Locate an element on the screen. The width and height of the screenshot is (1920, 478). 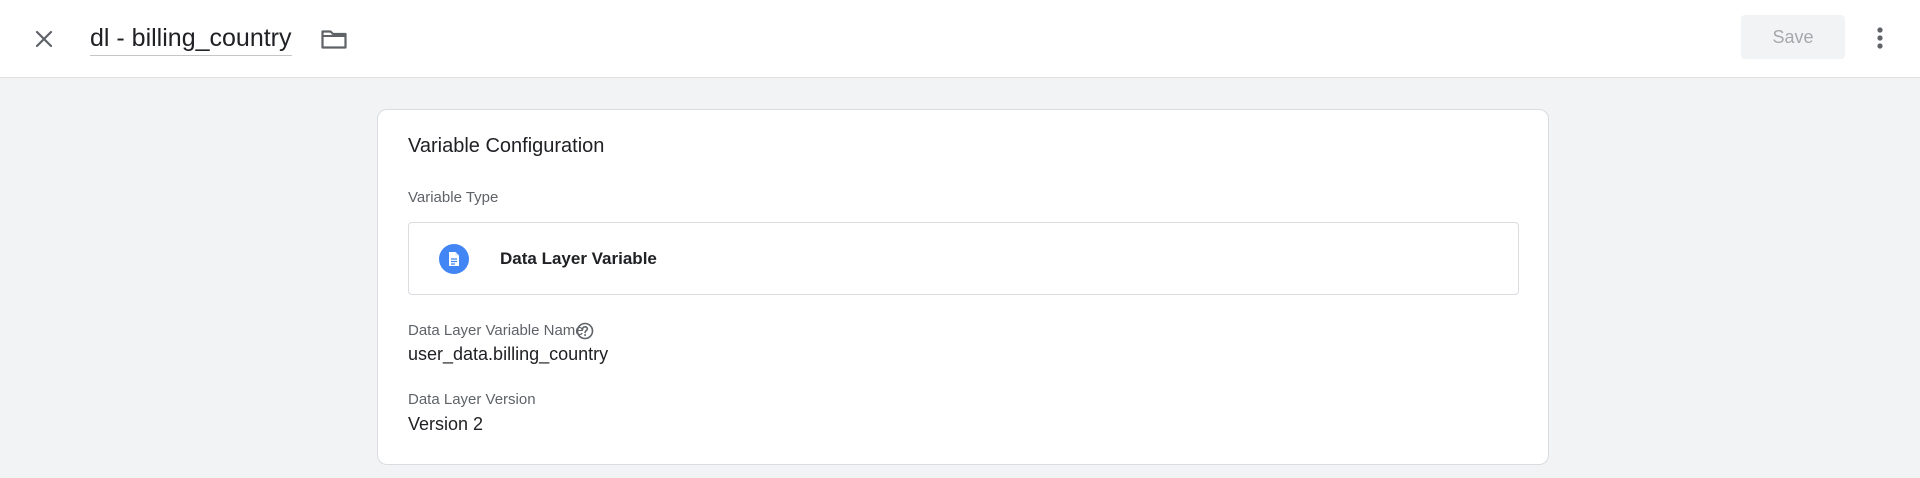
card-title: Variable Configuration is located at coordinates (506, 146).